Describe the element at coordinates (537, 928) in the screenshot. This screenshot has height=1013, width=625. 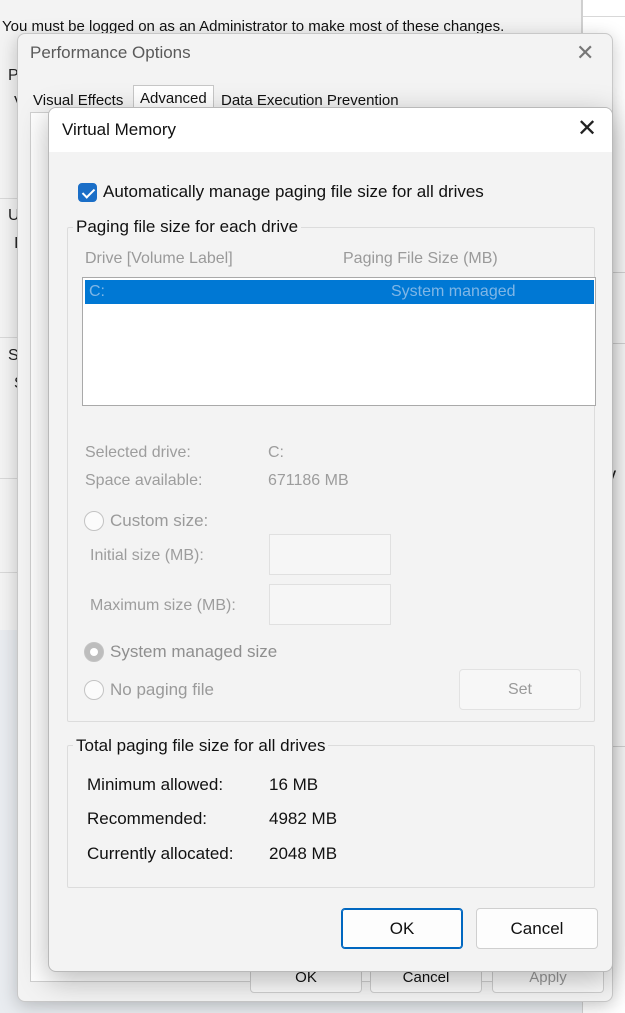
I see `cancel-button: Cancel` at that location.